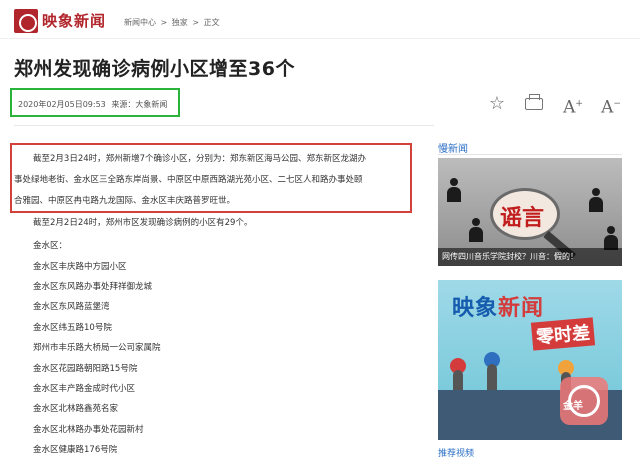 This screenshot has width=640, height=459. Describe the element at coordinates (62, 104) in the screenshot. I see `article-datetime: 2020年02月05日09:53` at that location.